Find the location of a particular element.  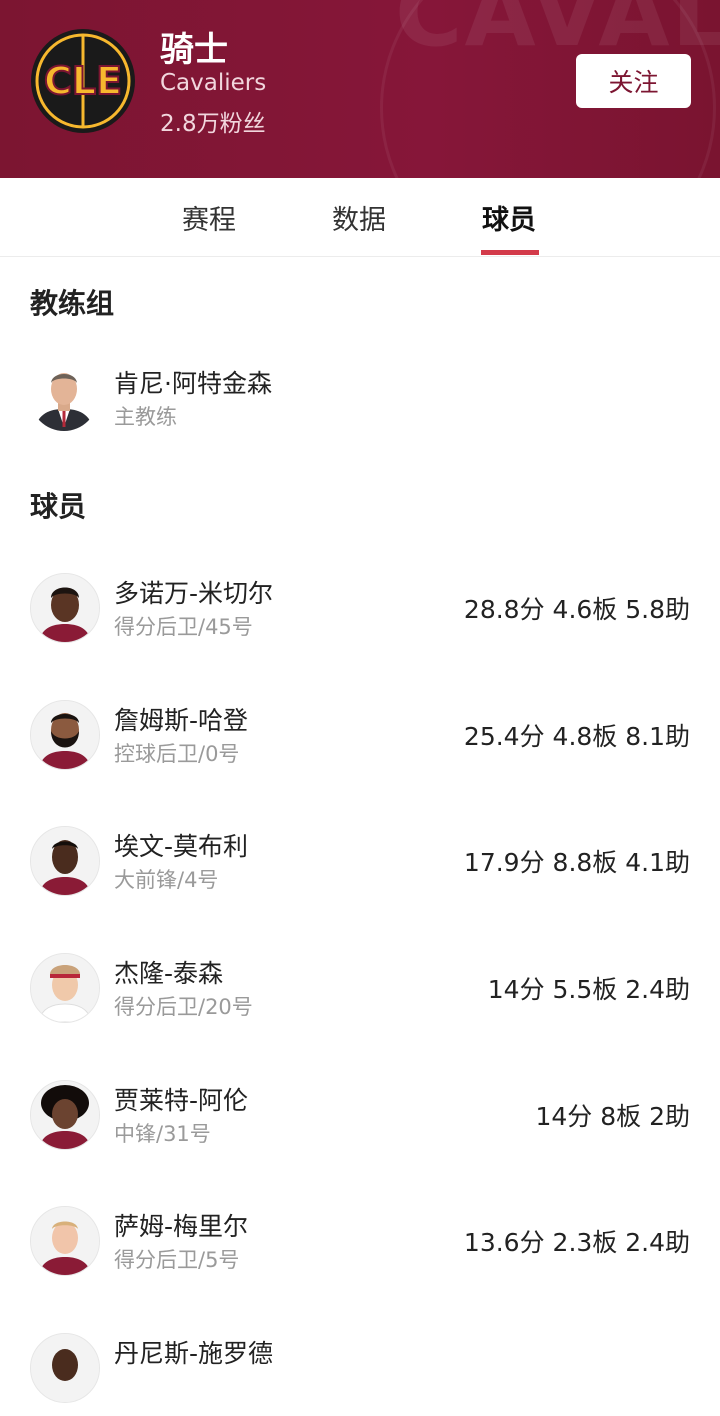

player-row: 多诺万-米切尔 得分后卫/45号 28.8分 4.6板 5.8助 is located at coordinates (360, 608).